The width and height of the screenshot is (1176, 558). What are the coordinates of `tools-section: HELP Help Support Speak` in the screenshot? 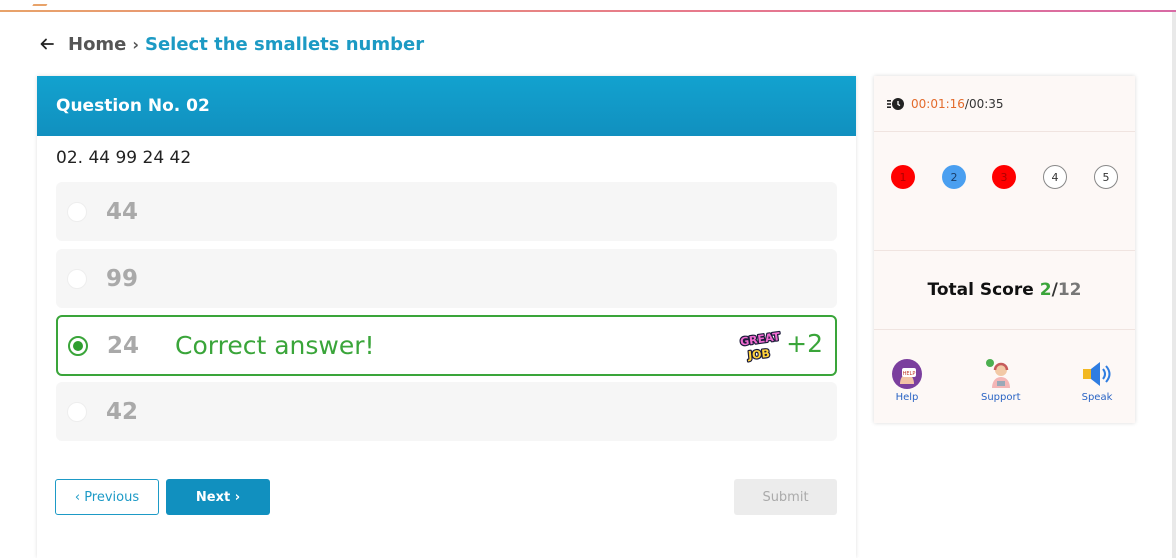 It's located at (1004, 376).